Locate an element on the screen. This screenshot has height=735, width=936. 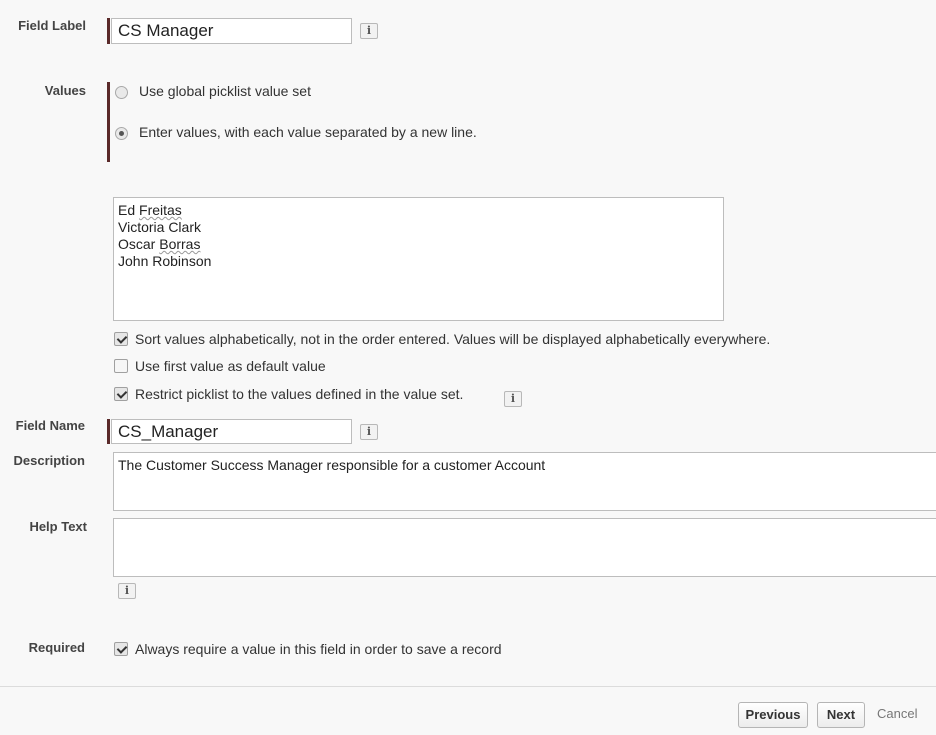
description-label: Description is located at coordinates (49, 460).